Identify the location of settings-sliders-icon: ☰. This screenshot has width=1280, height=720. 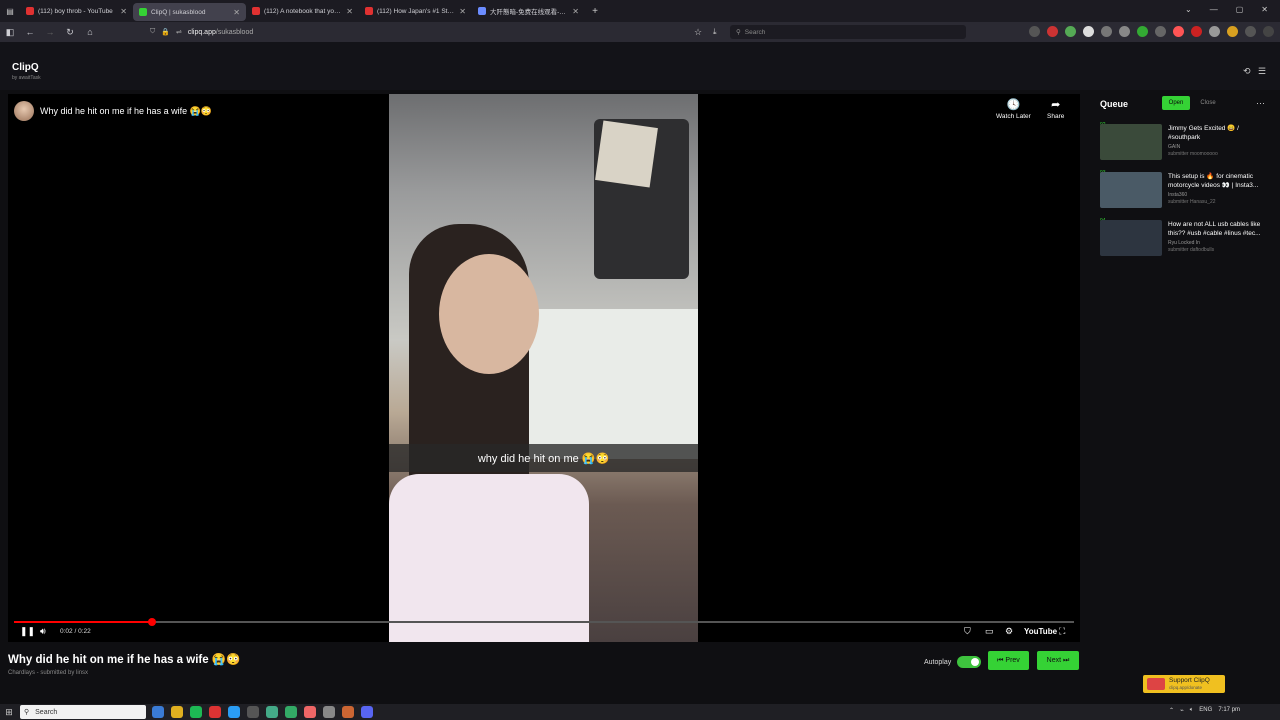
(1262, 71).